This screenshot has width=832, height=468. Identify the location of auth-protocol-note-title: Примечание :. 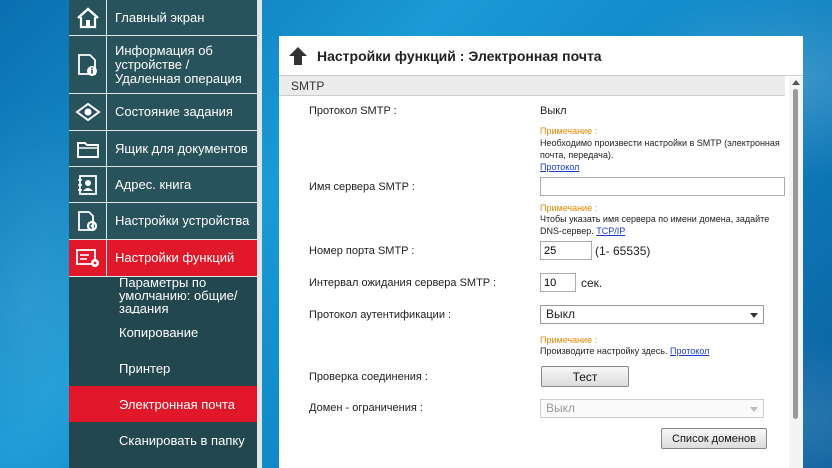
(569, 340).